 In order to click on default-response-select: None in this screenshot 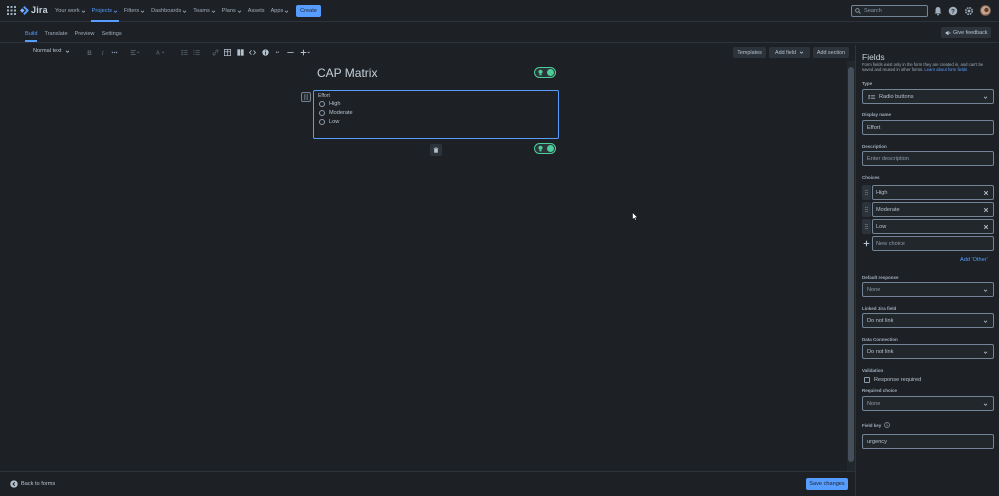, I will do `click(928, 289)`.